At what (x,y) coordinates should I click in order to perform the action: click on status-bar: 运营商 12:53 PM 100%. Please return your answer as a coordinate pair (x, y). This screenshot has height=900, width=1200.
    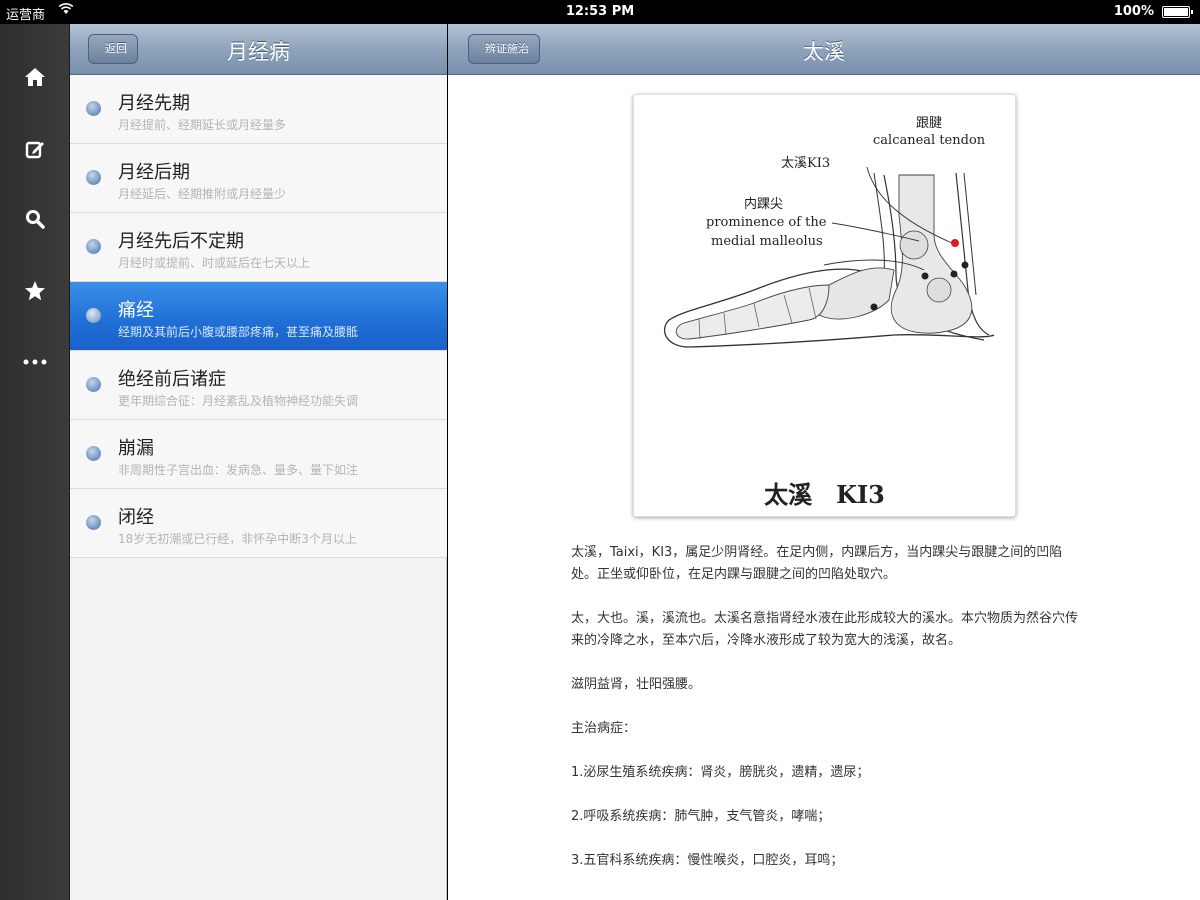
    Looking at the image, I should click on (600, 12).